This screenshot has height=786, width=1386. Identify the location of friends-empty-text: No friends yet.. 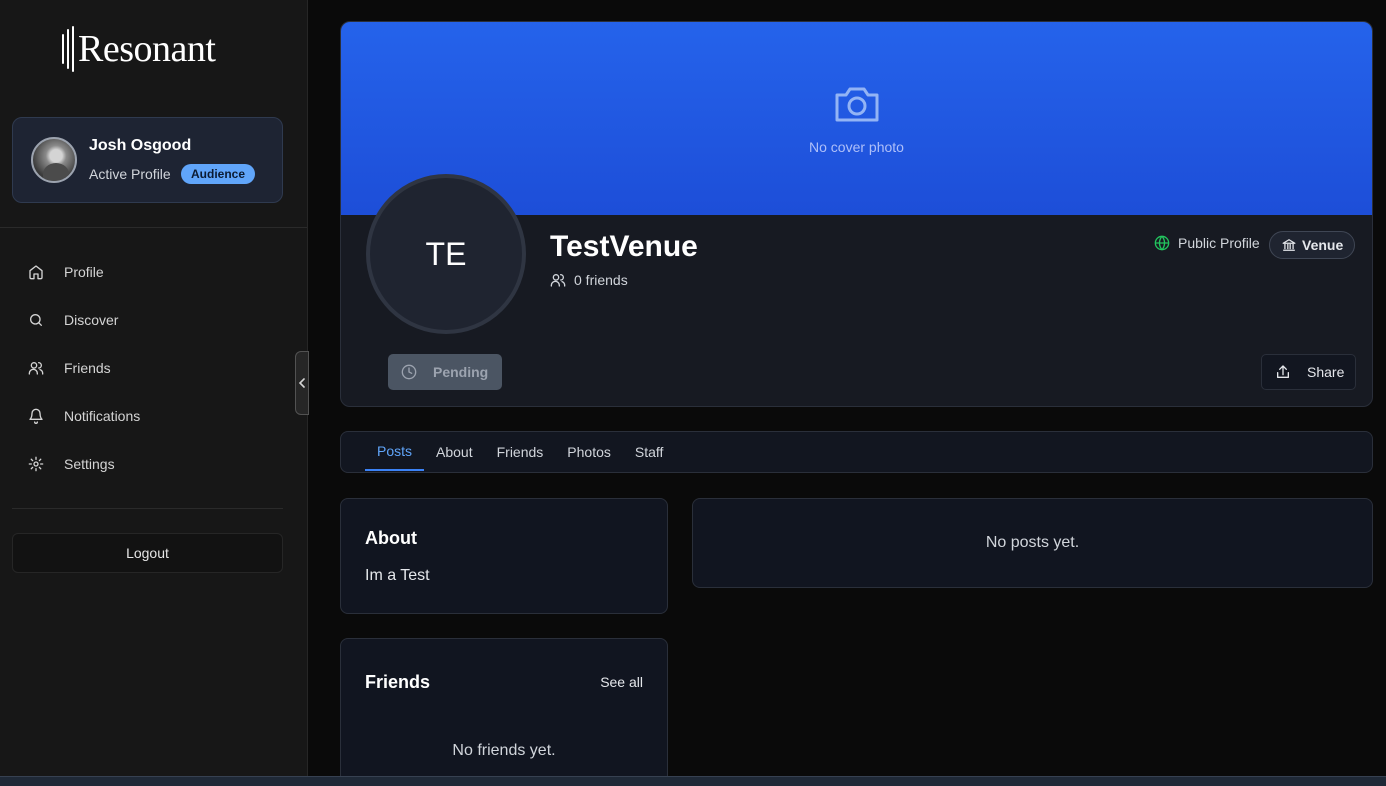
(504, 750).